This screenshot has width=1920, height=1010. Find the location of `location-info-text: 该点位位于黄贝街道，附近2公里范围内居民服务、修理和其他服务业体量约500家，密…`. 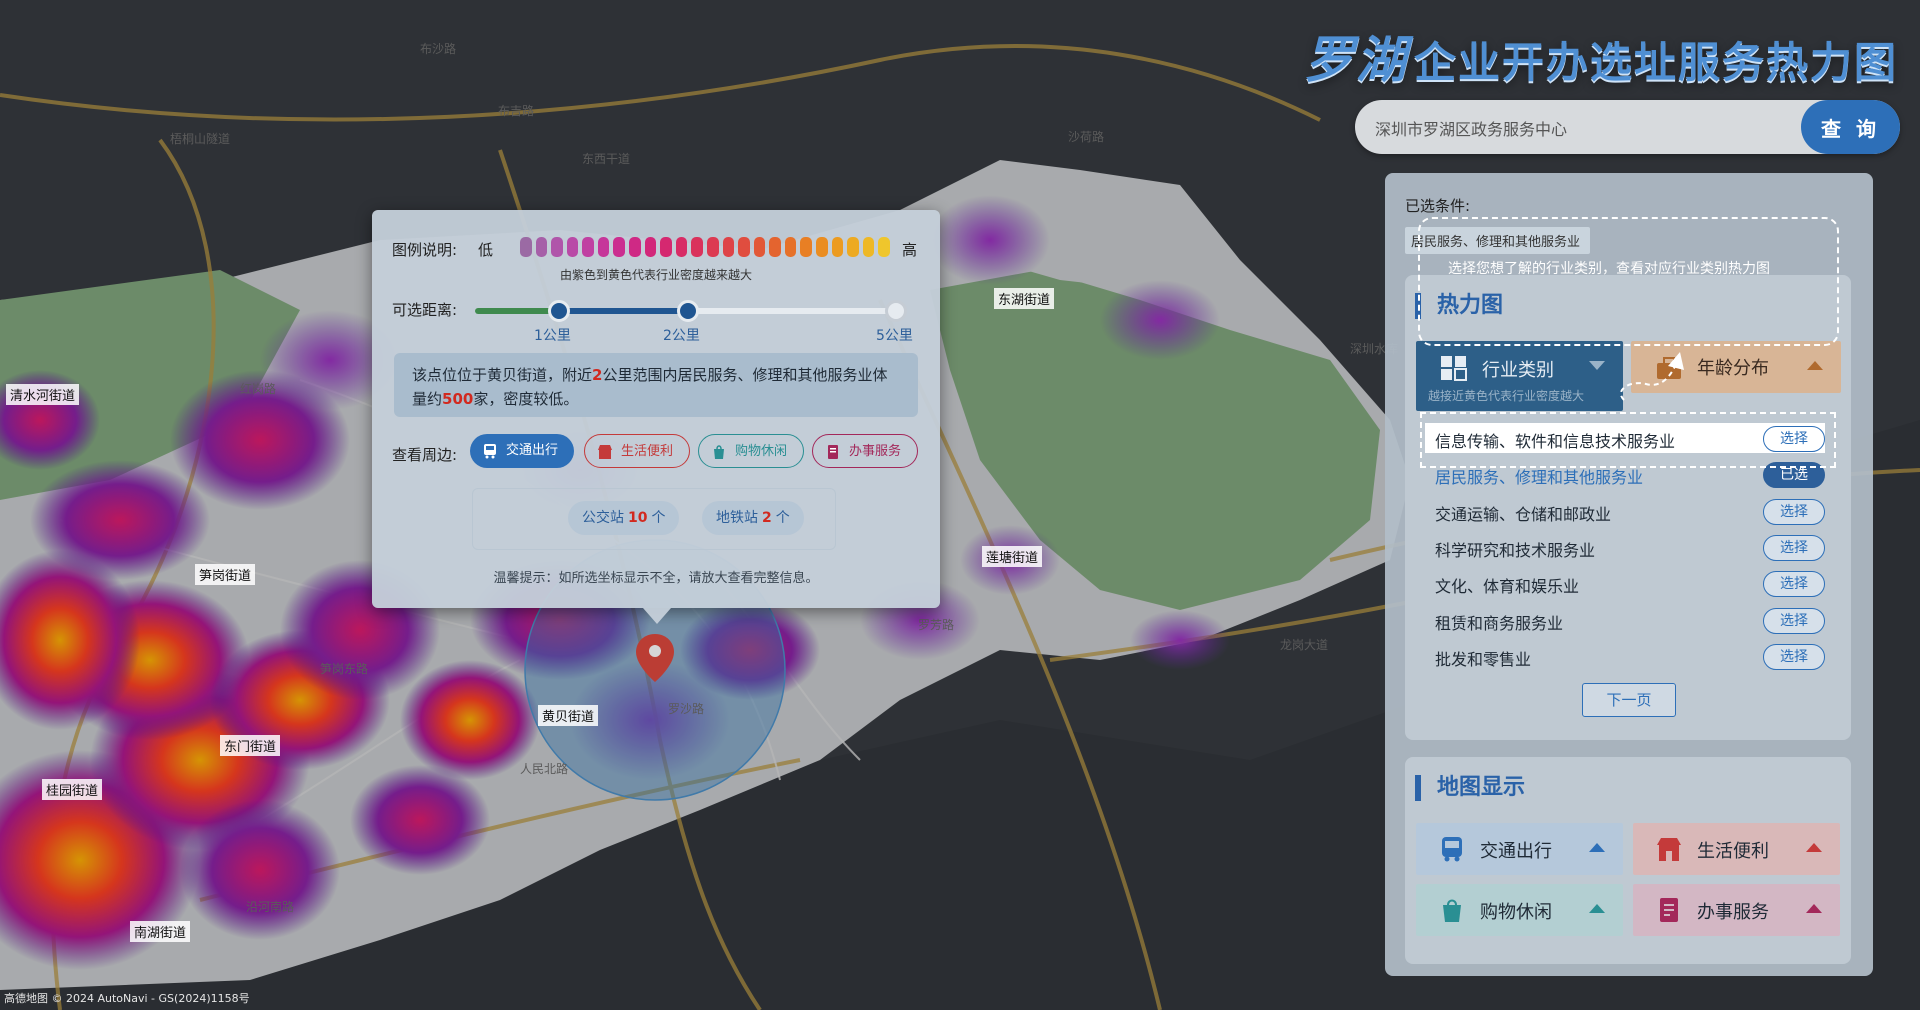

location-info-text: 该点位位于黄贝街道，附近2公里范围内居民服务、修理和其他服务业体量约500家，密… is located at coordinates (657, 387).